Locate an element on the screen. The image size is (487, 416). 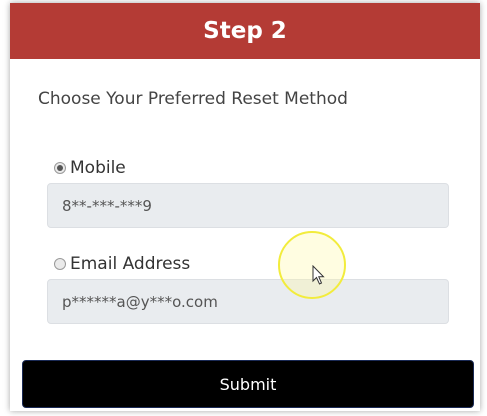
mobile-number-field: 8**-***-***9 is located at coordinates (248, 205).